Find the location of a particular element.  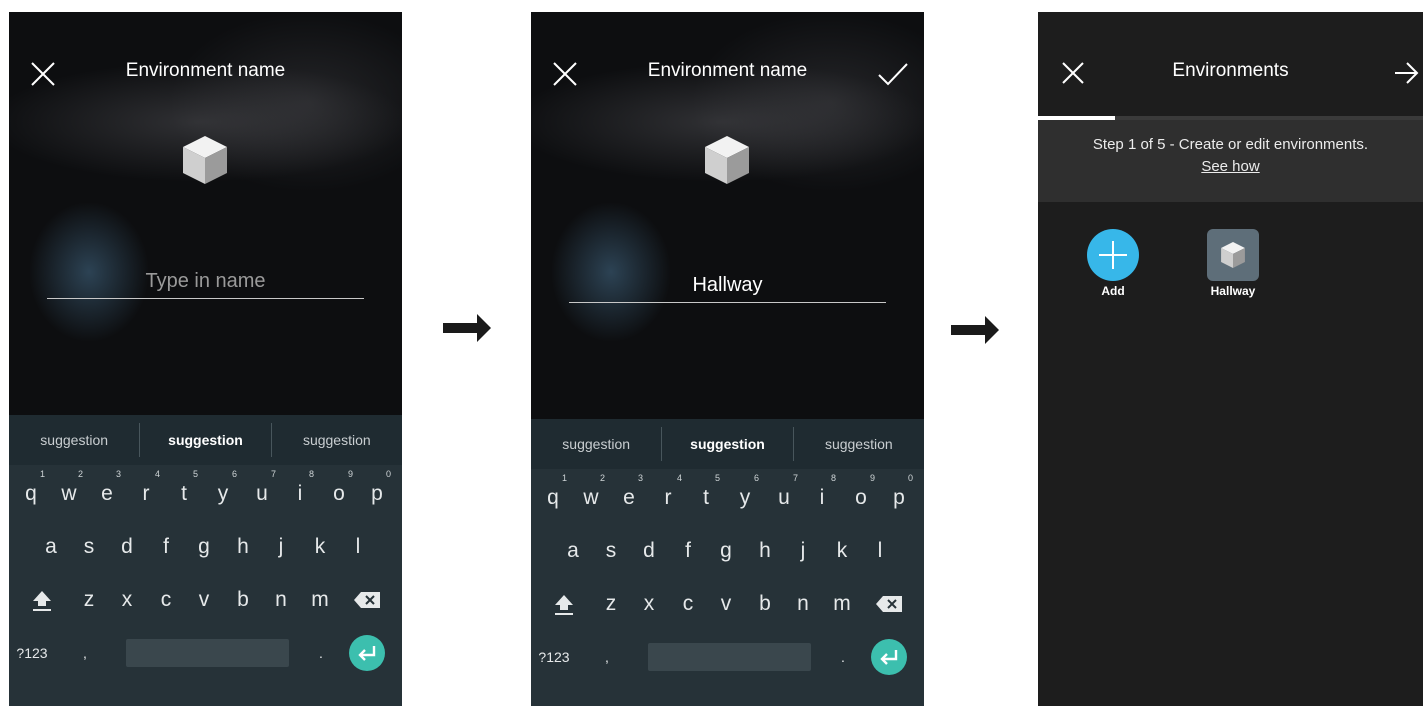

environment-tile-hallway: Hallway is located at coordinates (1233, 263).